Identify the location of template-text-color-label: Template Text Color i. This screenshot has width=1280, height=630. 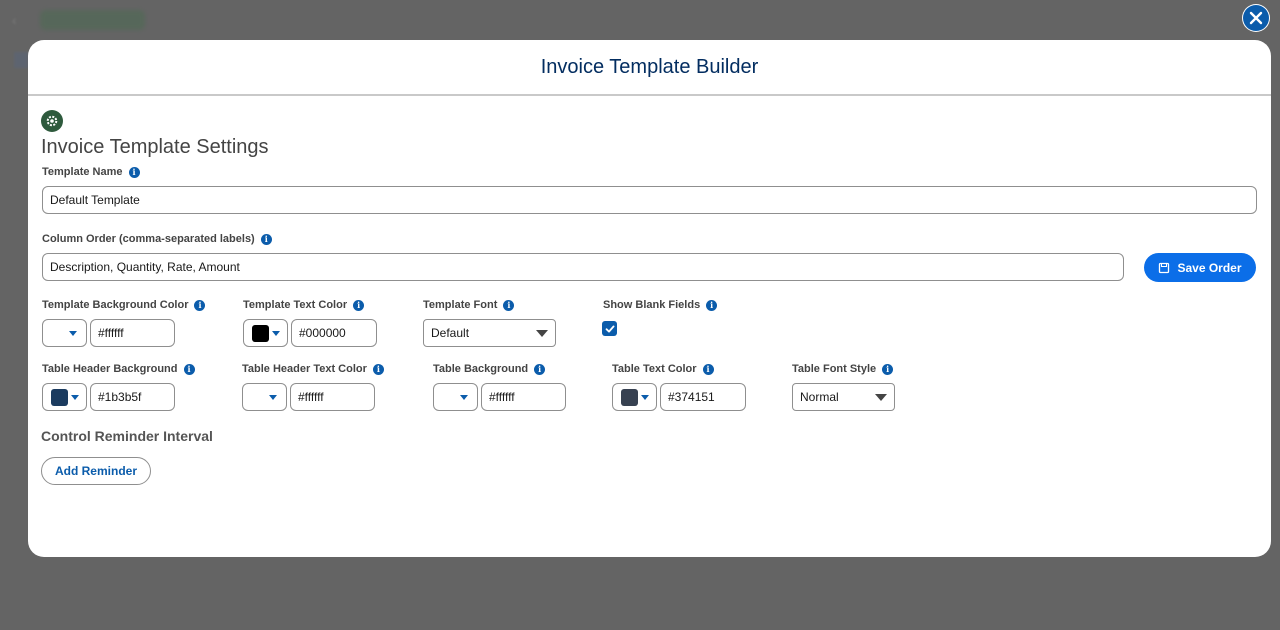
(304, 305).